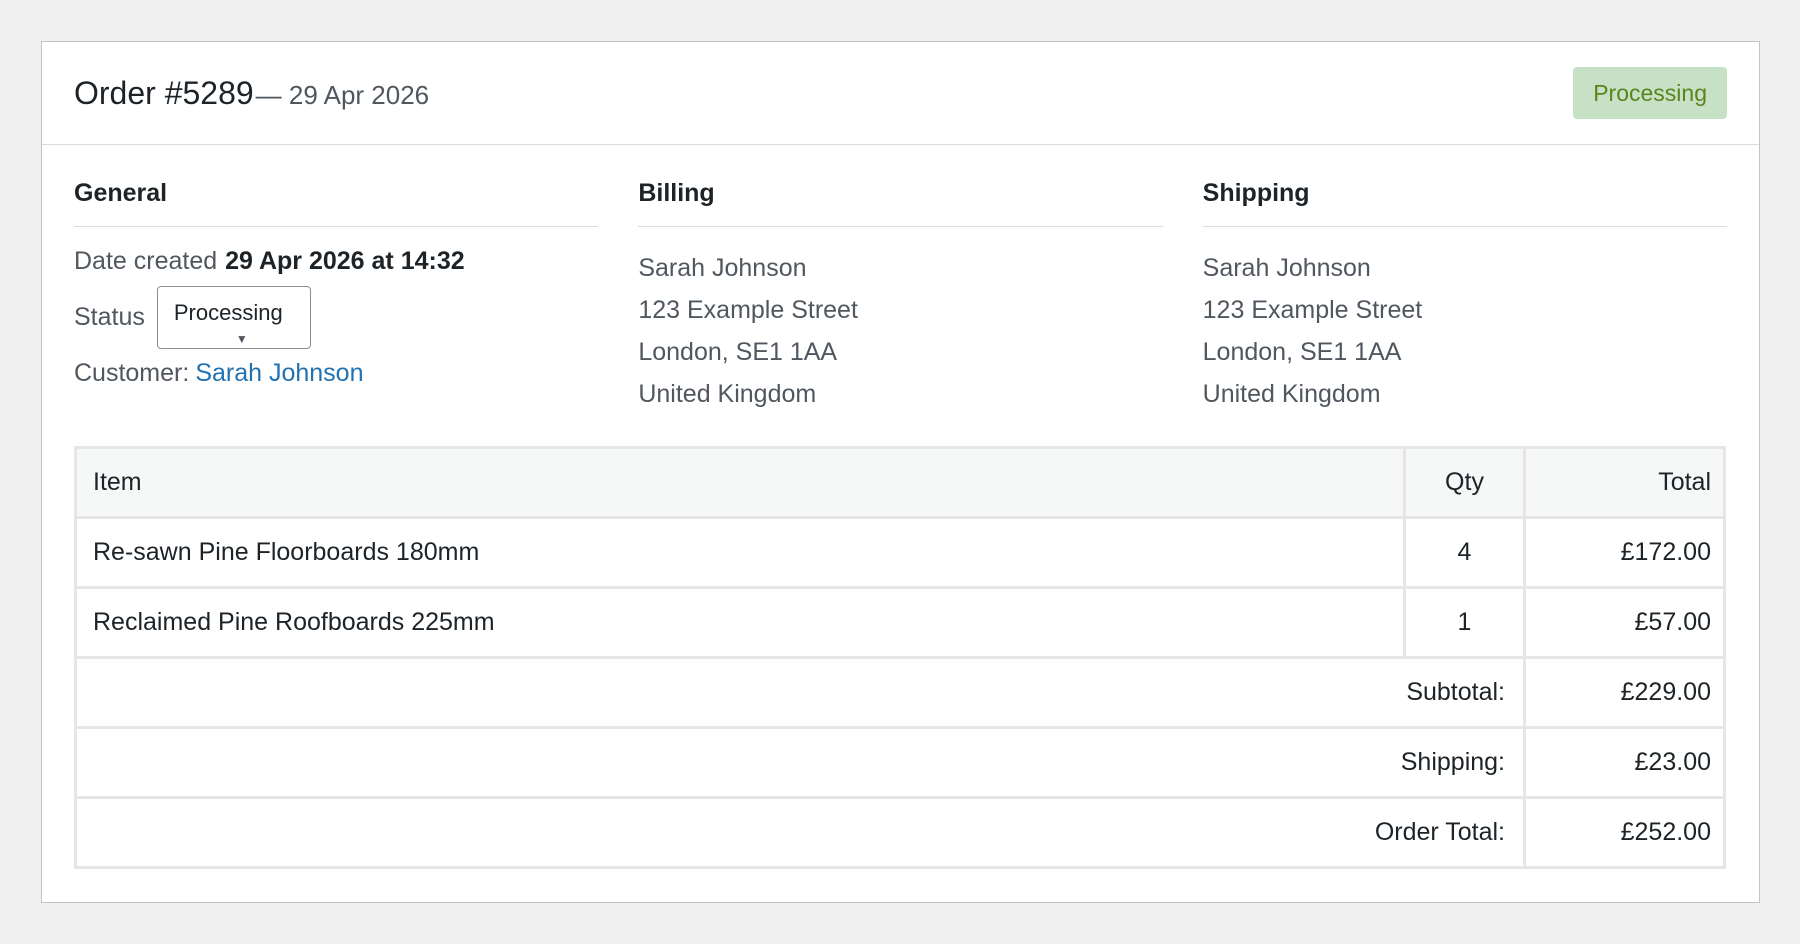 The width and height of the screenshot is (1800, 944). Describe the element at coordinates (1624, 482) in the screenshot. I see `total-column-header: Total` at that location.